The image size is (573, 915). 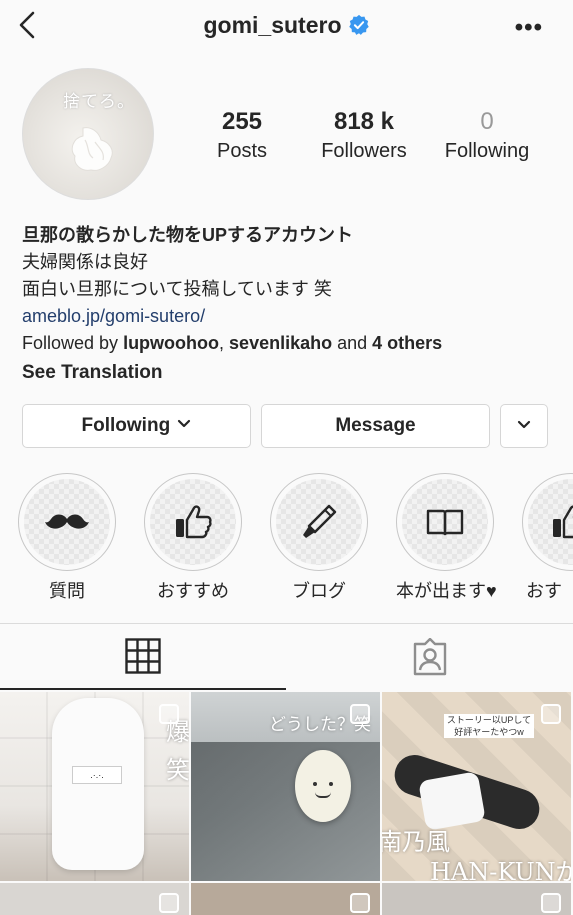 I want to click on following-button: Following, so click(x=136, y=426).